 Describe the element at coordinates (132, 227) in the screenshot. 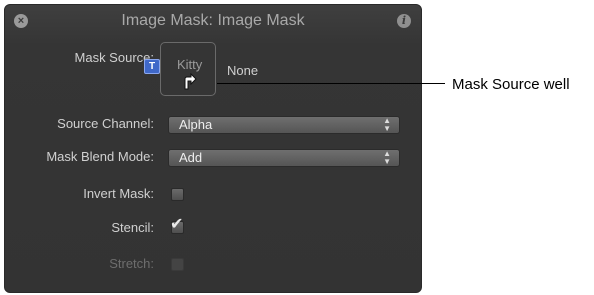

I see `stencil-label: Stencil:` at that location.